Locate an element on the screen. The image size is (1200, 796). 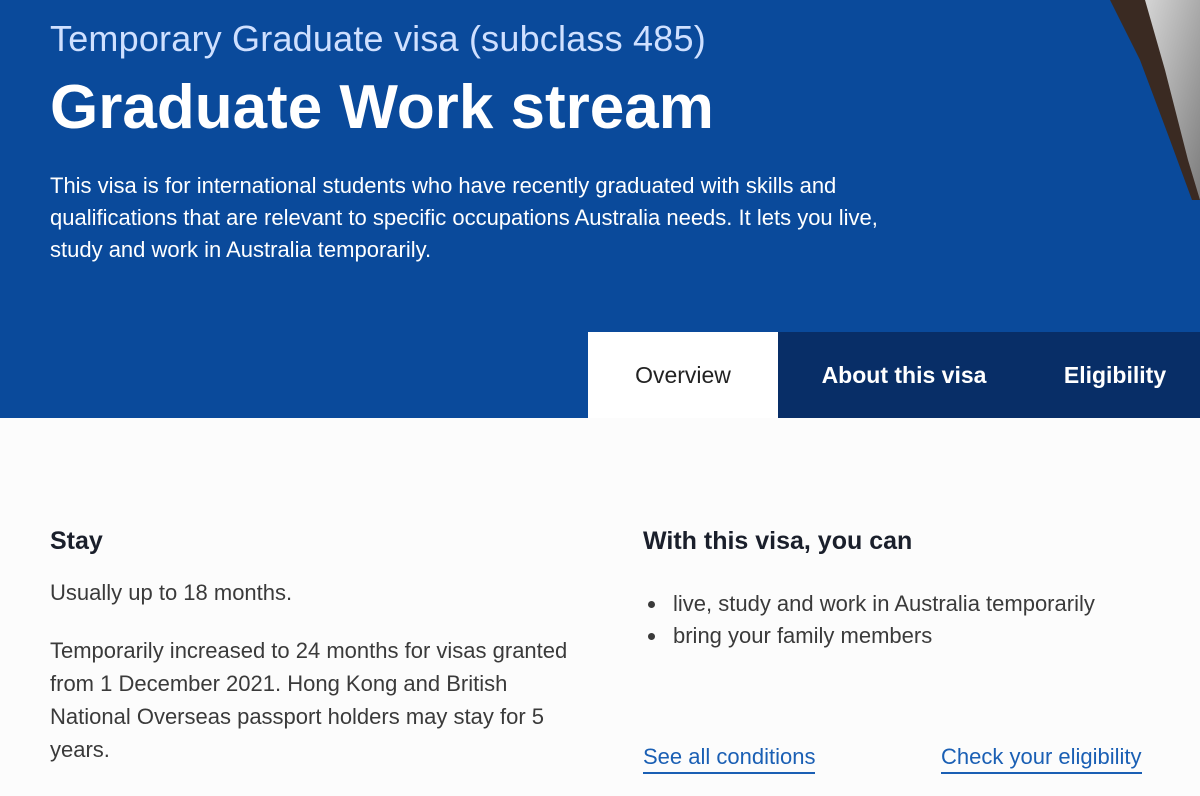
tab-label: Overview is located at coordinates (683, 374).